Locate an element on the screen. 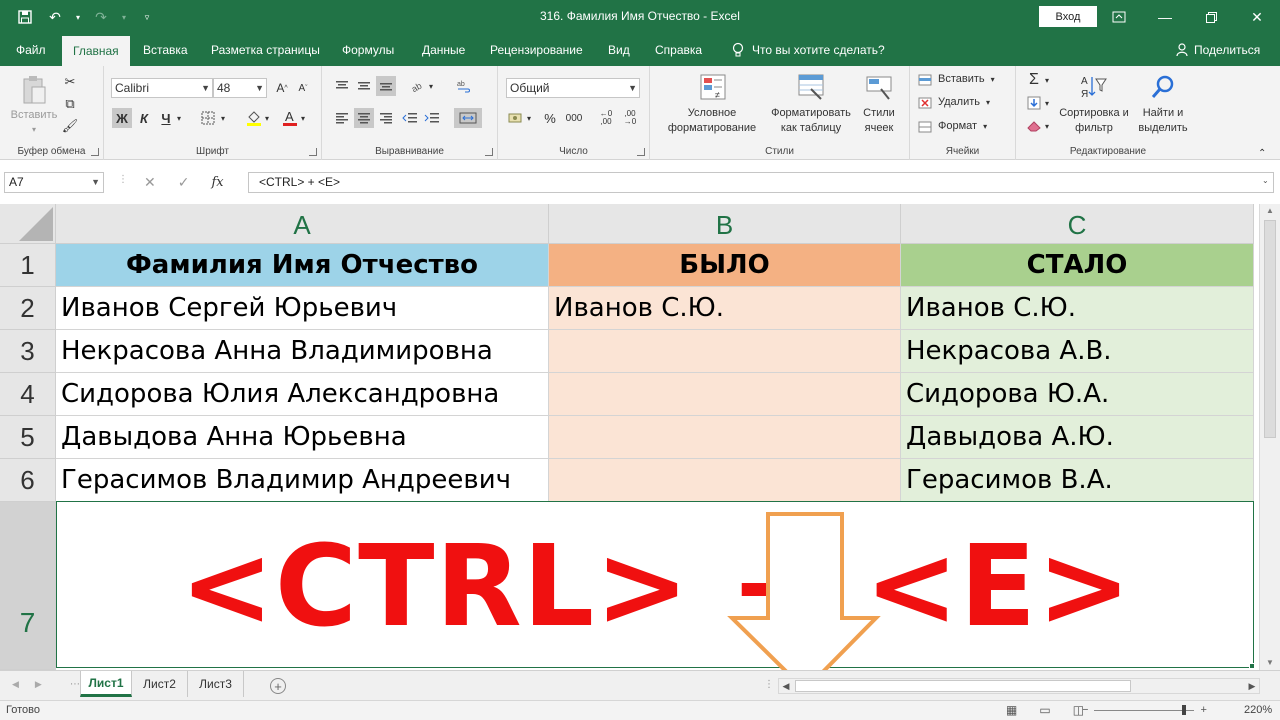 The height and width of the screenshot is (720, 1280). cell-c2: Иванов С.Ю. is located at coordinates (1077, 308).